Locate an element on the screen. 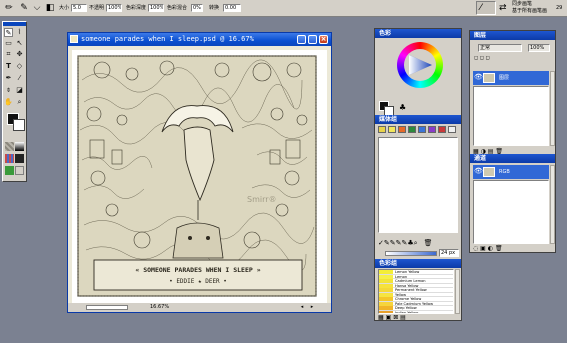  channel-invert-icon: ◐ is located at coordinates (490, 248).